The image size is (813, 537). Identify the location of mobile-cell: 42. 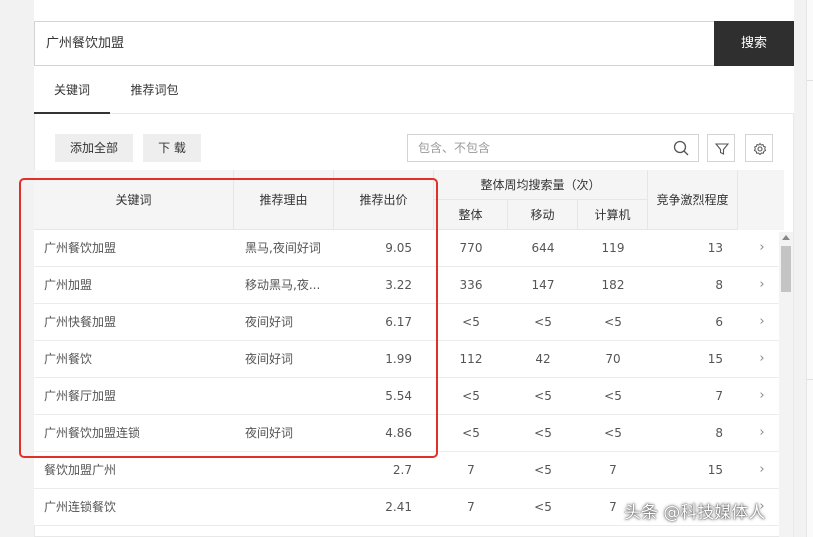
(543, 359).